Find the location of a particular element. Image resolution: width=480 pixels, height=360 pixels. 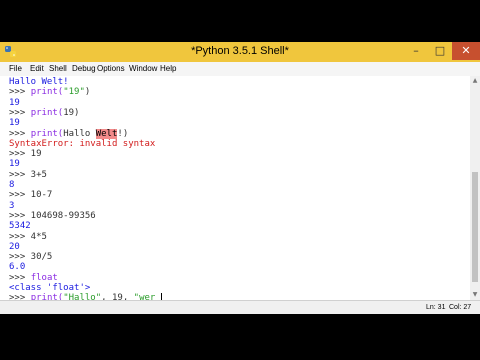

scroll-thumb is located at coordinates (475, 227).